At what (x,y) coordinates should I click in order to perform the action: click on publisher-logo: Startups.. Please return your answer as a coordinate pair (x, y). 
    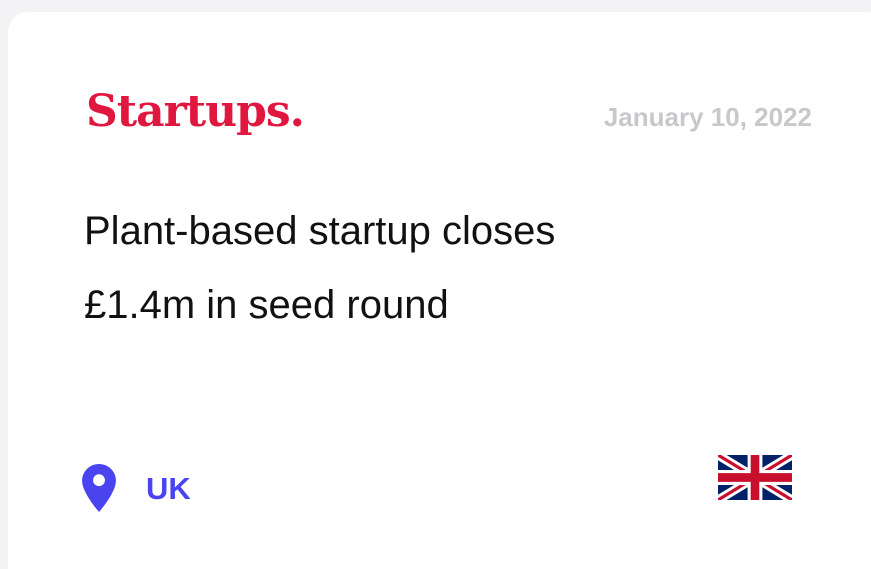
    Looking at the image, I should click on (195, 111).